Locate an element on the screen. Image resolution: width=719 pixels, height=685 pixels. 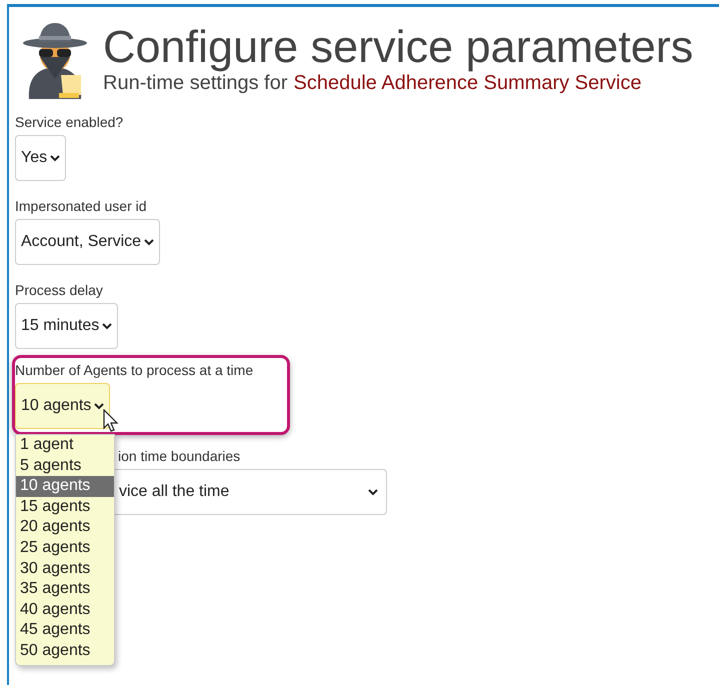
field-label: Impersonated user id is located at coordinates (81, 206).